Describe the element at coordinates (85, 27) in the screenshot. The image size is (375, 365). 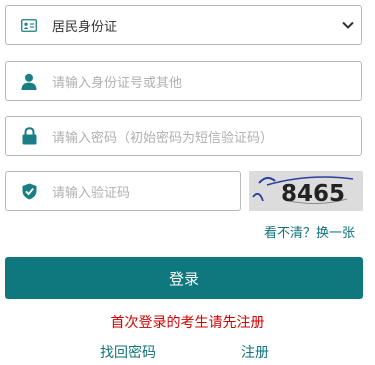
I see `id-type-value: 居民身份证` at that location.